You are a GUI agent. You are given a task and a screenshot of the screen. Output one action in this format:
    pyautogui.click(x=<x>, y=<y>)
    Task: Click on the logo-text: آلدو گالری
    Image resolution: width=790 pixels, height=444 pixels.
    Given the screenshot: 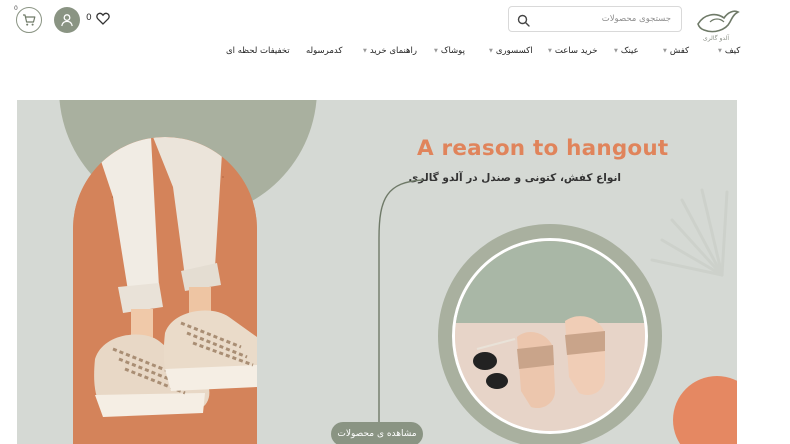 What is the action you would take?
    pyautogui.click(x=716, y=38)
    